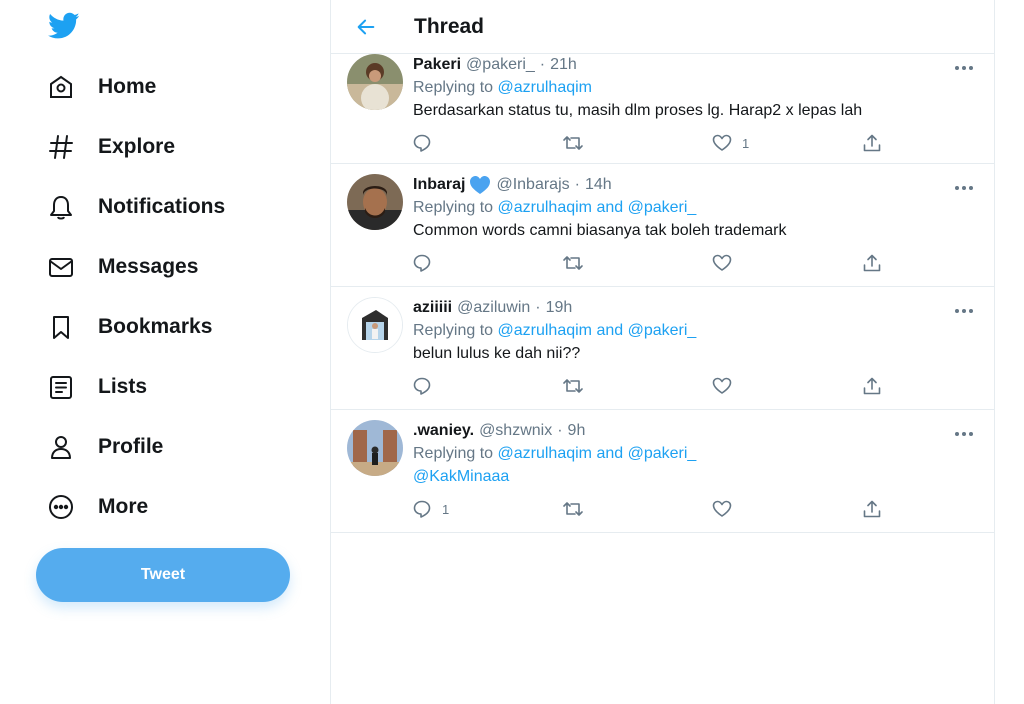 Image resolution: width=1024 pixels, height=704 pixels. Describe the element at coordinates (437, 65) in the screenshot. I see `tweet-author-name: Pakeri` at that location.